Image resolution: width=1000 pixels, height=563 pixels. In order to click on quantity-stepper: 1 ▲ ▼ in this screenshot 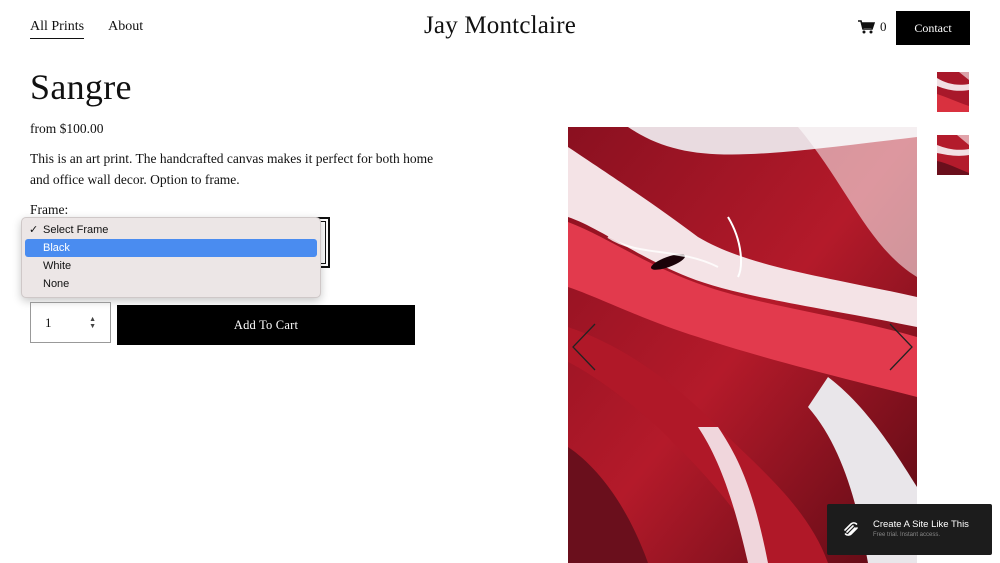, I will do `click(70, 322)`.